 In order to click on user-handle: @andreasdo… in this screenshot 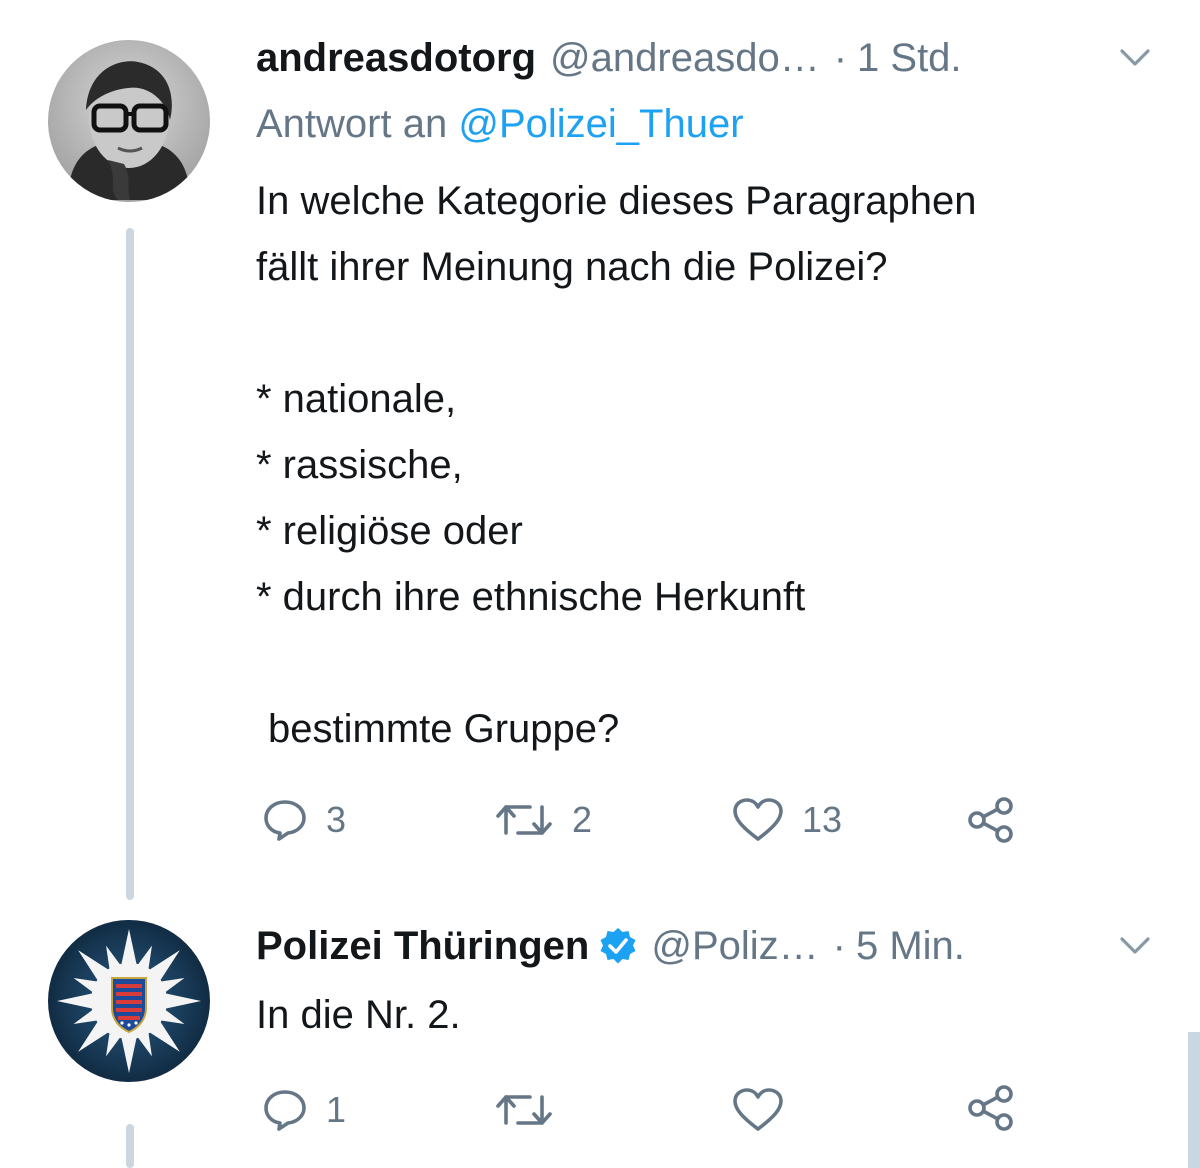, I will do `click(685, 58)`.